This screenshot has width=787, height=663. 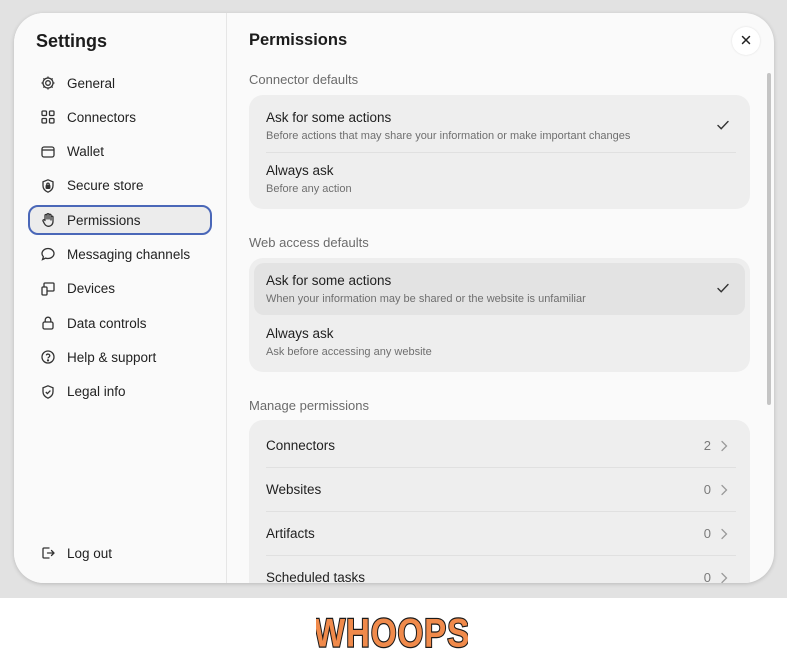 I want to click on sidebar-item-secure-store: Secure store, so click(x=120, y=186).